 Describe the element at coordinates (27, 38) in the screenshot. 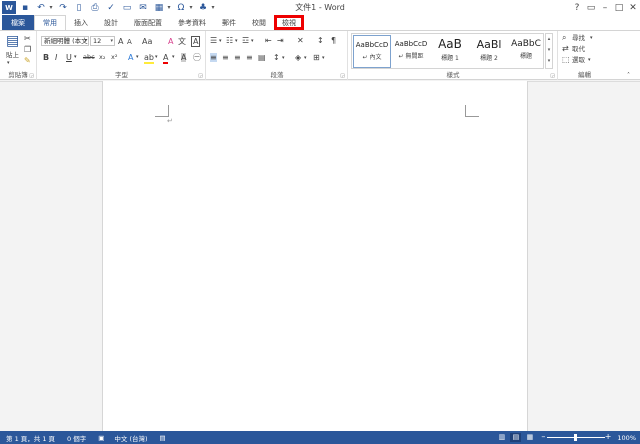

I see `cut-icon: ✂` at that location.